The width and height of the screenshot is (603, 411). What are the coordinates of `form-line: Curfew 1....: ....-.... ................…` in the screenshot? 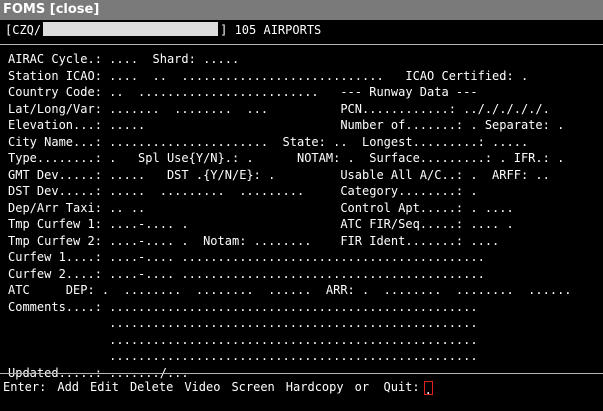 It's located at (246, 257).